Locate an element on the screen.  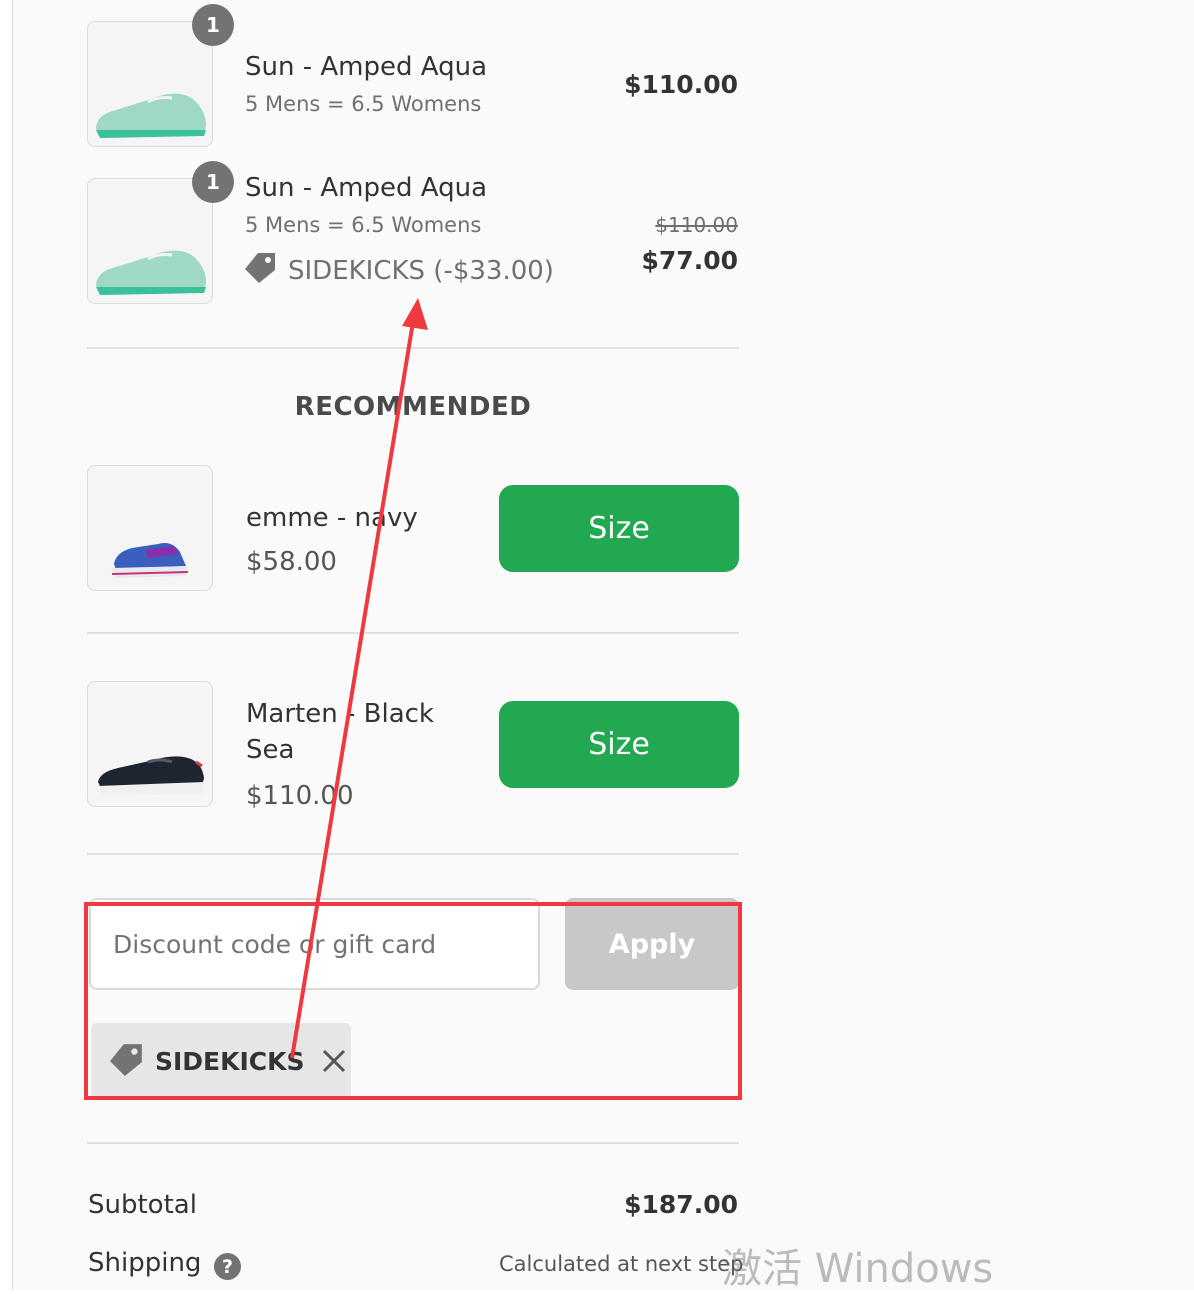
recommended-heading: RECOMMENDED is located at coordinates (413, 407).